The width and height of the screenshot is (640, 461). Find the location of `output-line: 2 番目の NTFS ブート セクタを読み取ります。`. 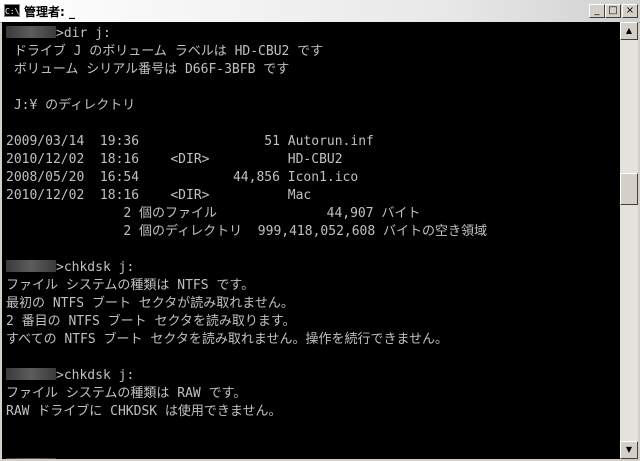

output-line: 2 番目の NTFS ブート セクタを読み取ります。 is located at coordinates (151, 322).